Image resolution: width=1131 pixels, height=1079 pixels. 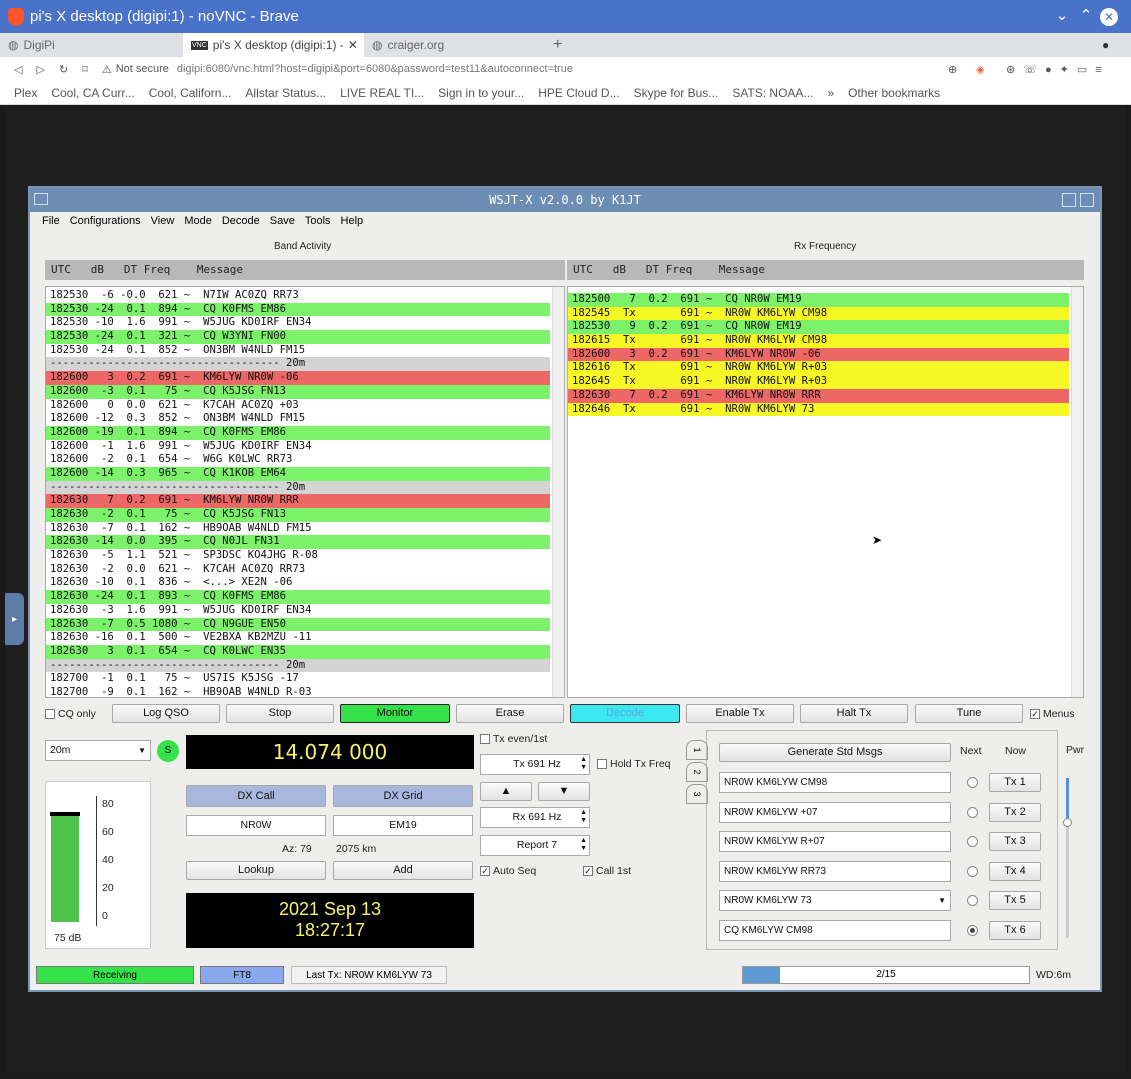 What do you see at coordinates (1067, 822) in the screenshot?
I see `pwr-slider-handle` at bounding box center [1067, 822].